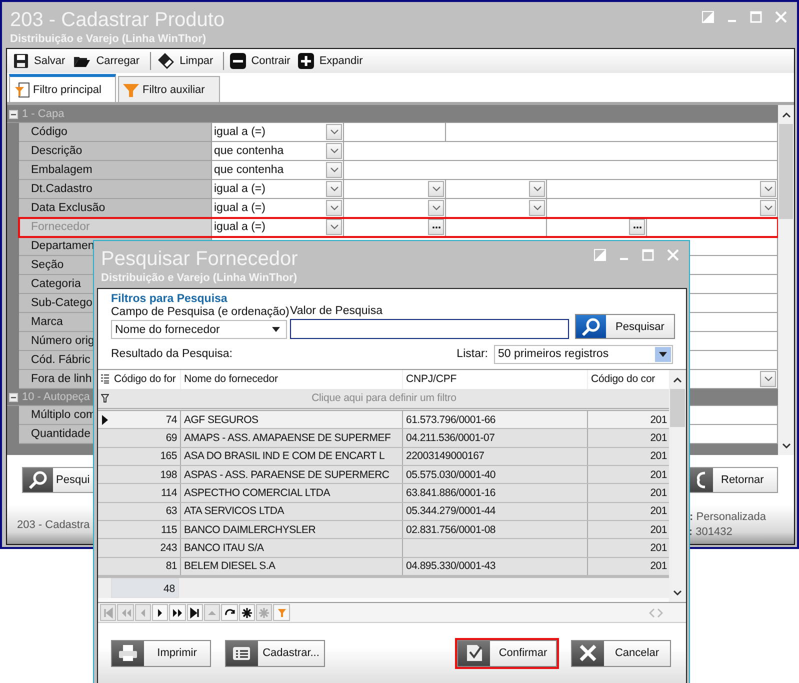 This screenshot has height=683, width=799. I want to click on table-cell: AGF SEGUROS, so click(292, 419).